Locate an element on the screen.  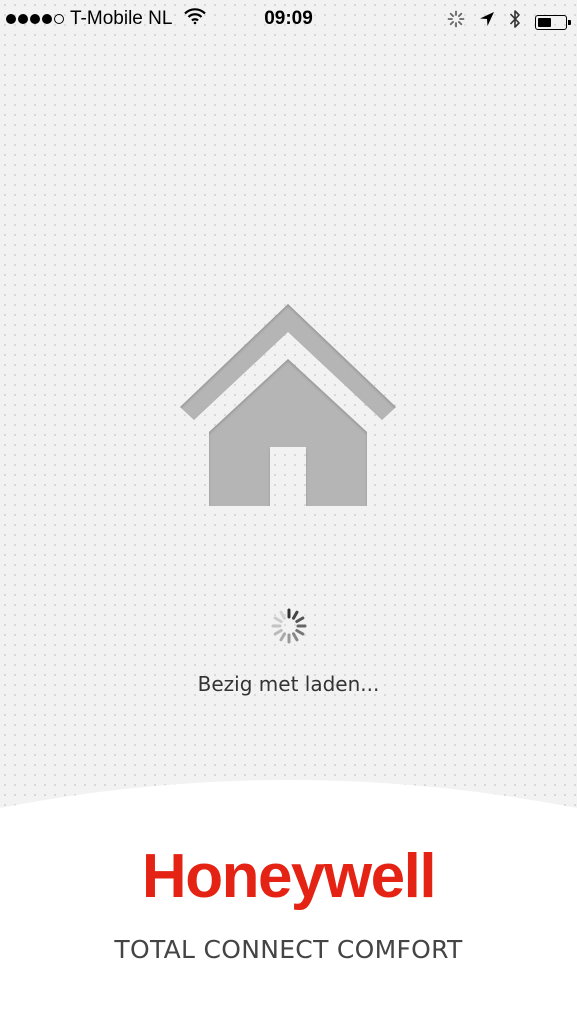
battery-icon is located at coordinates (553, 22).